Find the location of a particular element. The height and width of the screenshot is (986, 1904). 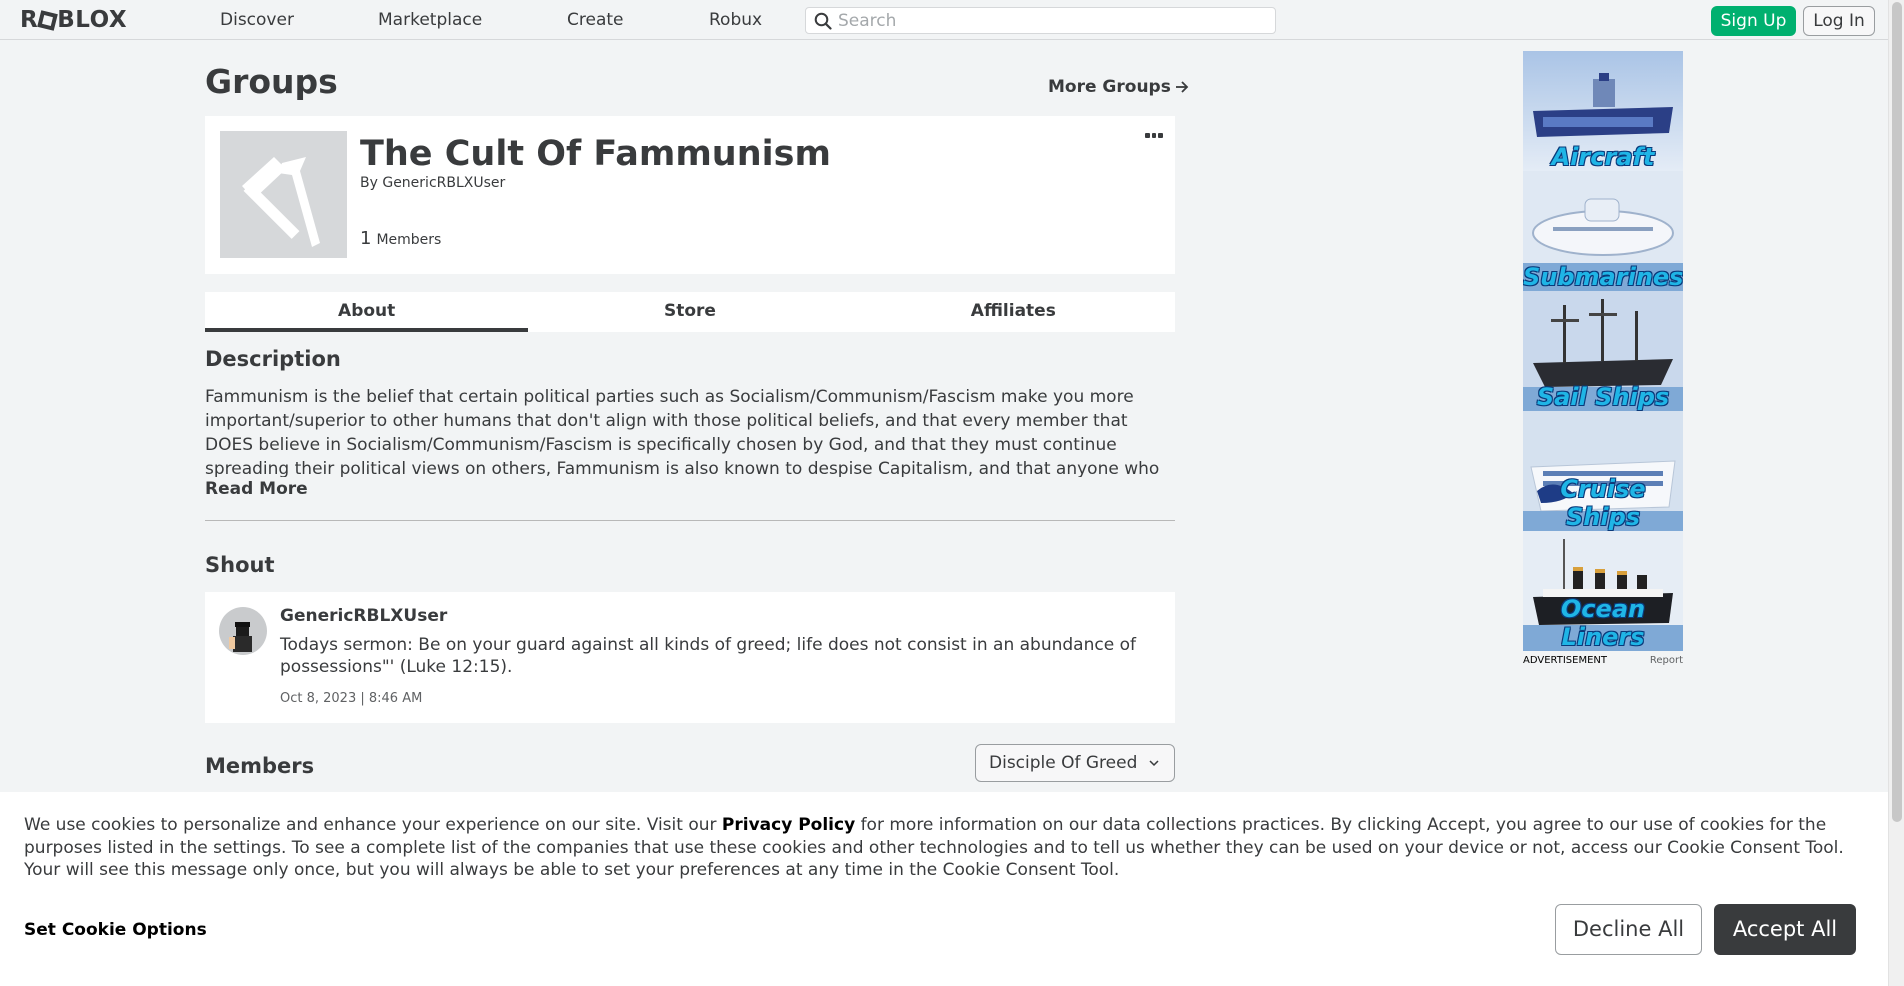

scrollbar-thumb is located at coordinates (1897, 412).